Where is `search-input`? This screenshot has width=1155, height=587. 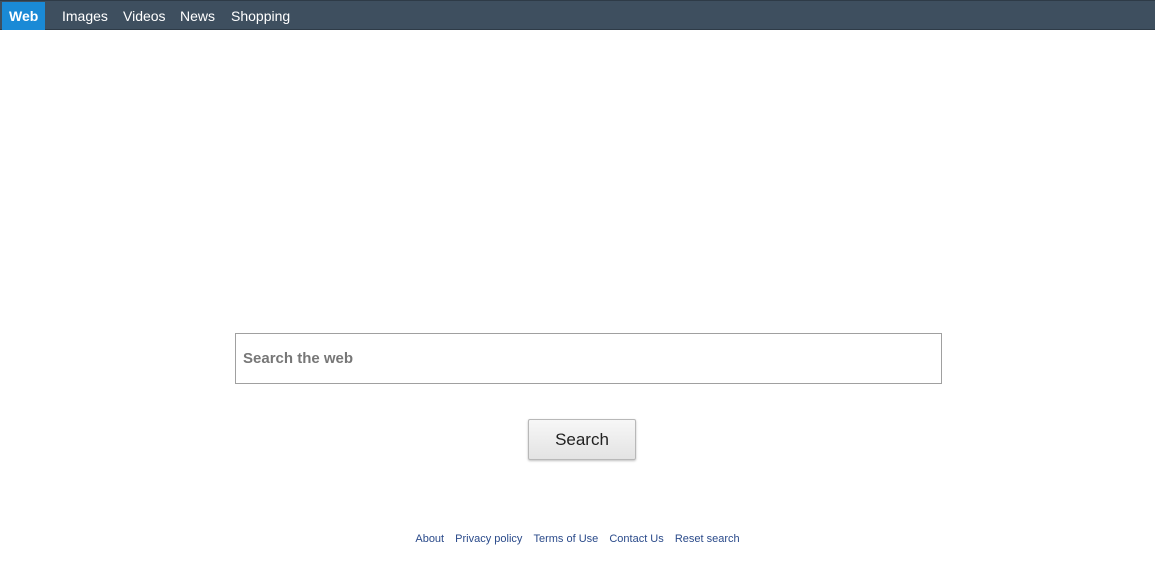
search-input is located at coordinates (588, 358).